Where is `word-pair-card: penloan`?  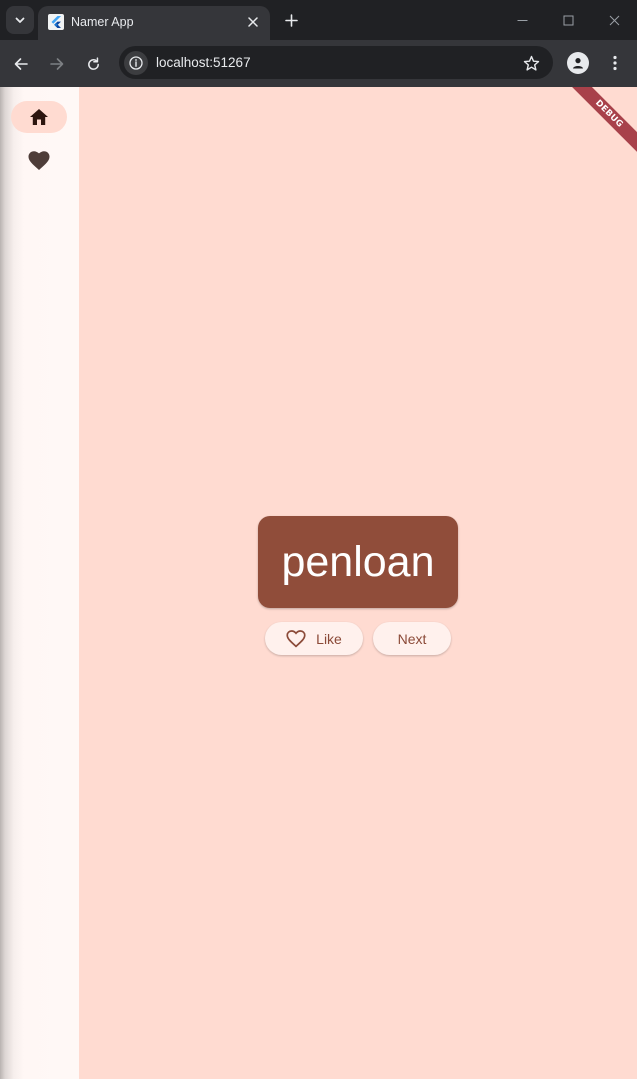
word-pair-card: penloan is located at coordinates (358, 562).